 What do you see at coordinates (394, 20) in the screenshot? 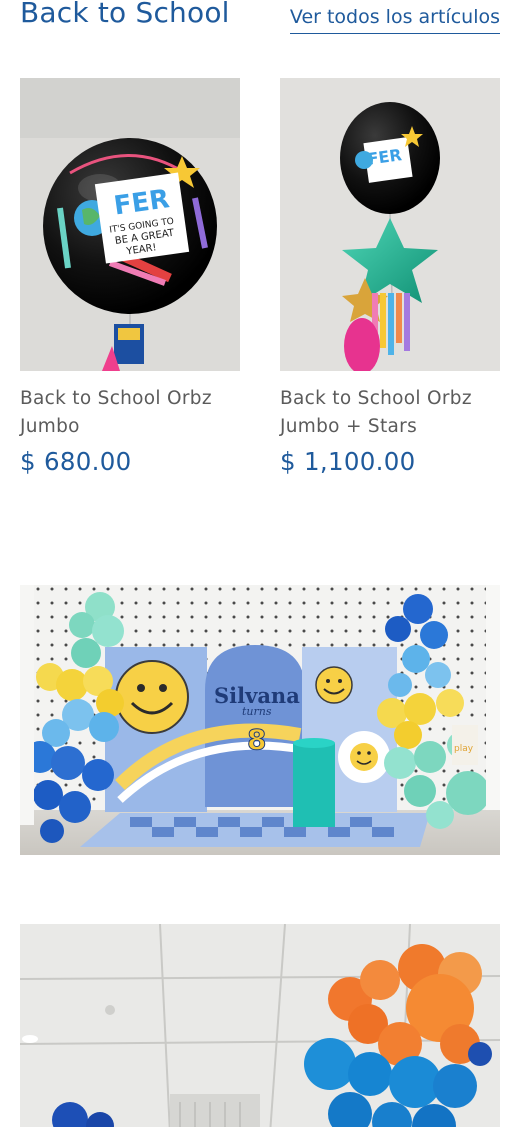
I see `view-all-link: Ver todos los artículos` at bounding box center [394, 20].